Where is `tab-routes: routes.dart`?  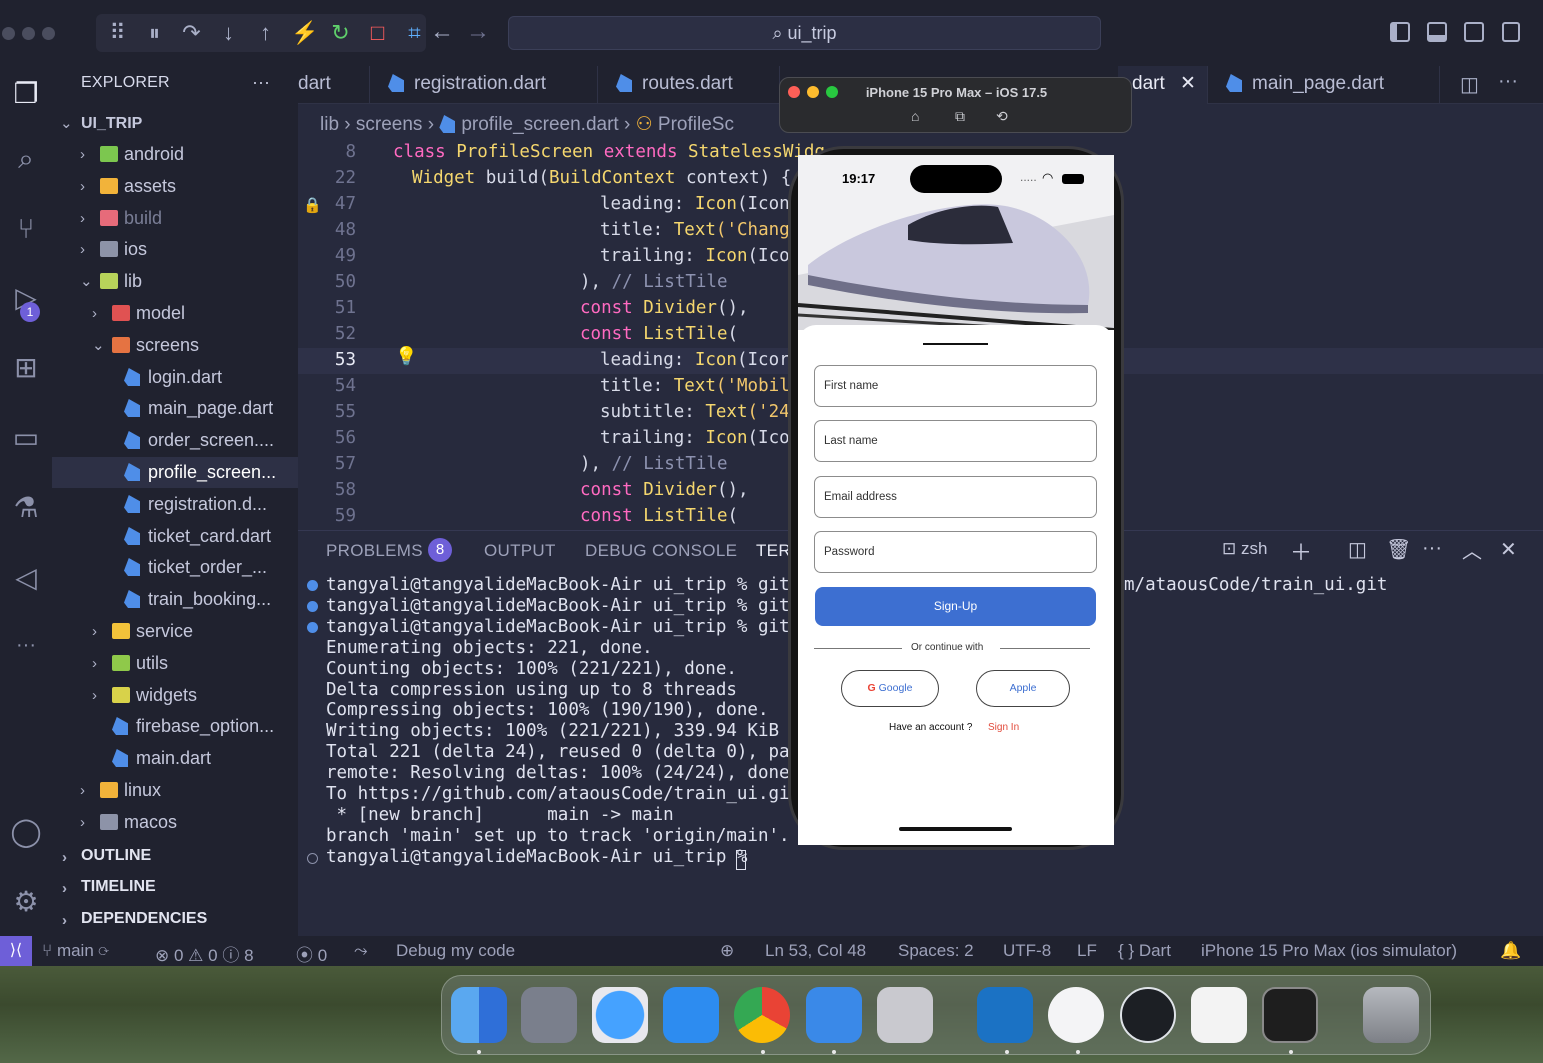 tab-routes: routes.dart is located at coordinates (689, 85).